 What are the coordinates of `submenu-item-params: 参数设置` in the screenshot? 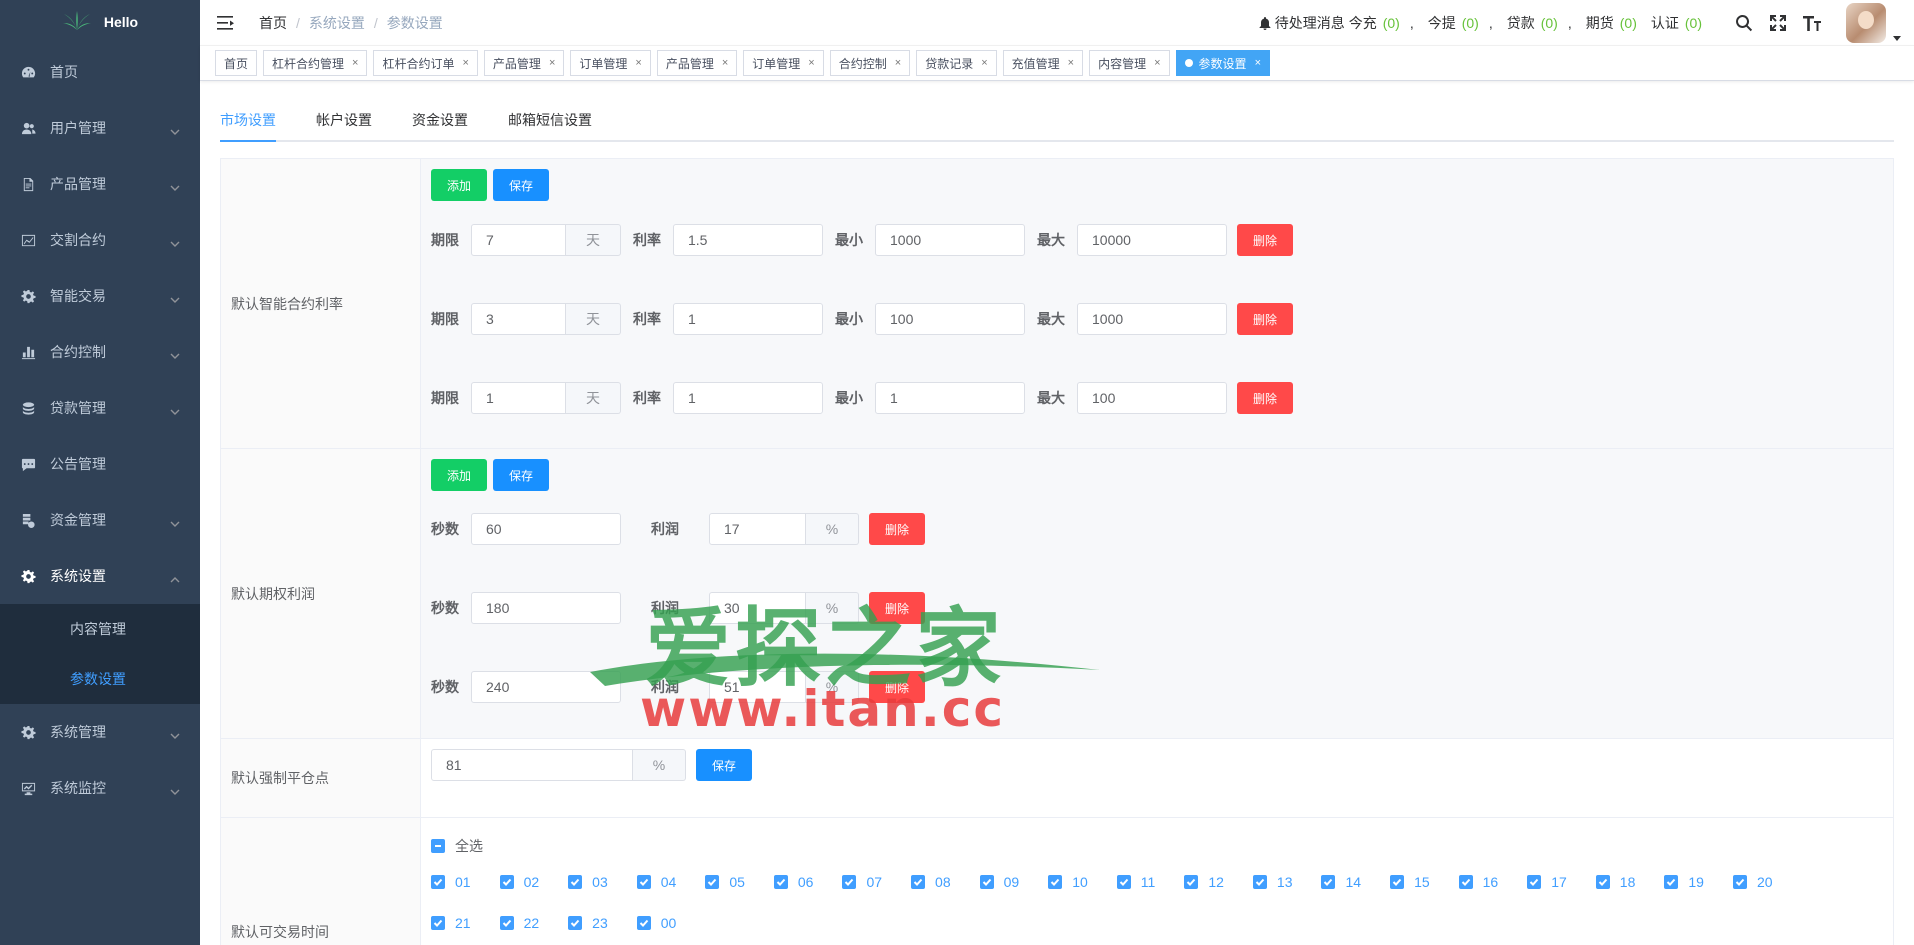 It's located at (100, 679).